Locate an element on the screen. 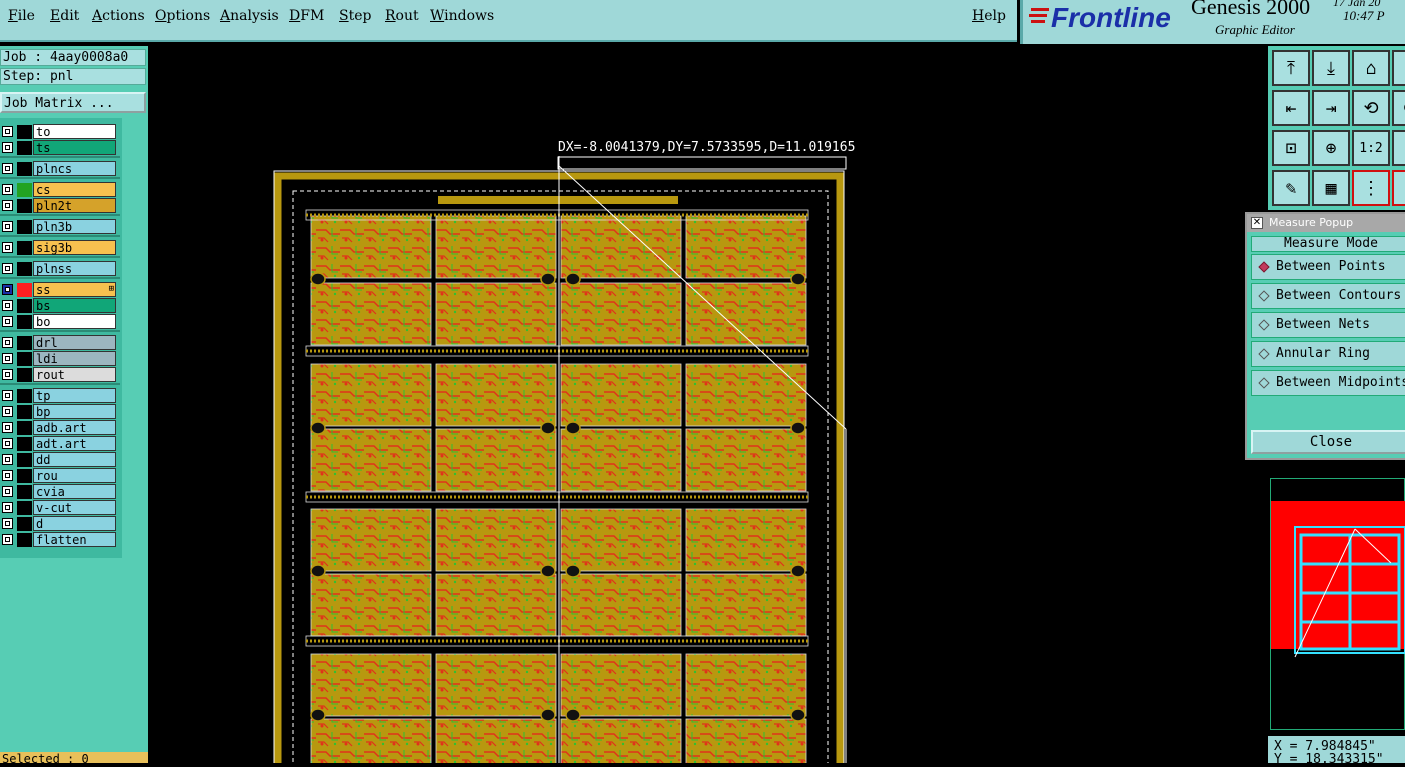 This screenshot has height=767, width=1405. side-button: ▯ is located at coordinates (1398, 68).